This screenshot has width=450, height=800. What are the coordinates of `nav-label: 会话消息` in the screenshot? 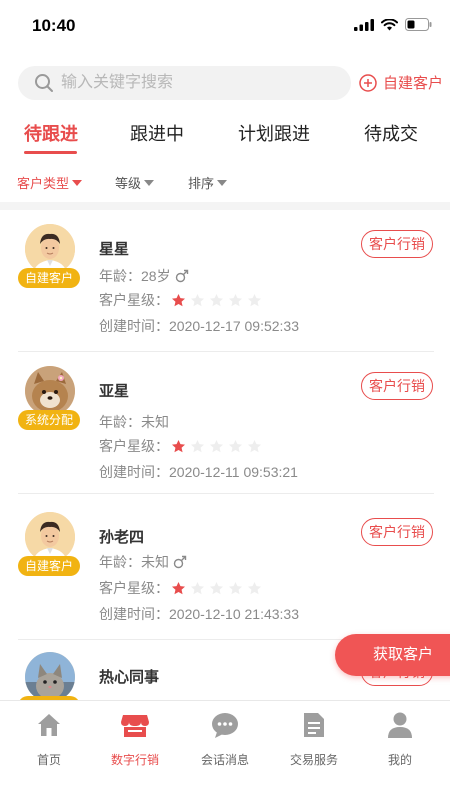 It's located at (224, 760).